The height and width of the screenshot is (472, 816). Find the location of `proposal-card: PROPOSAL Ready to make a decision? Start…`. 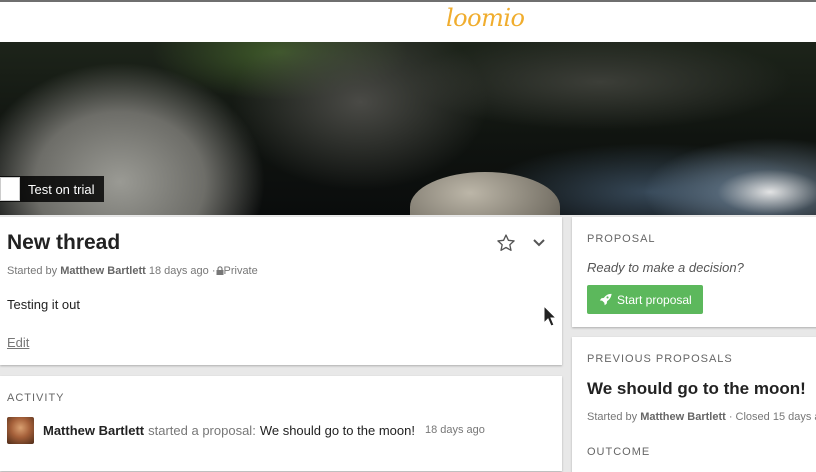

proposal-card: PROPOSAL Ready to make a decision? Start… is located at coordinates (694, 272).